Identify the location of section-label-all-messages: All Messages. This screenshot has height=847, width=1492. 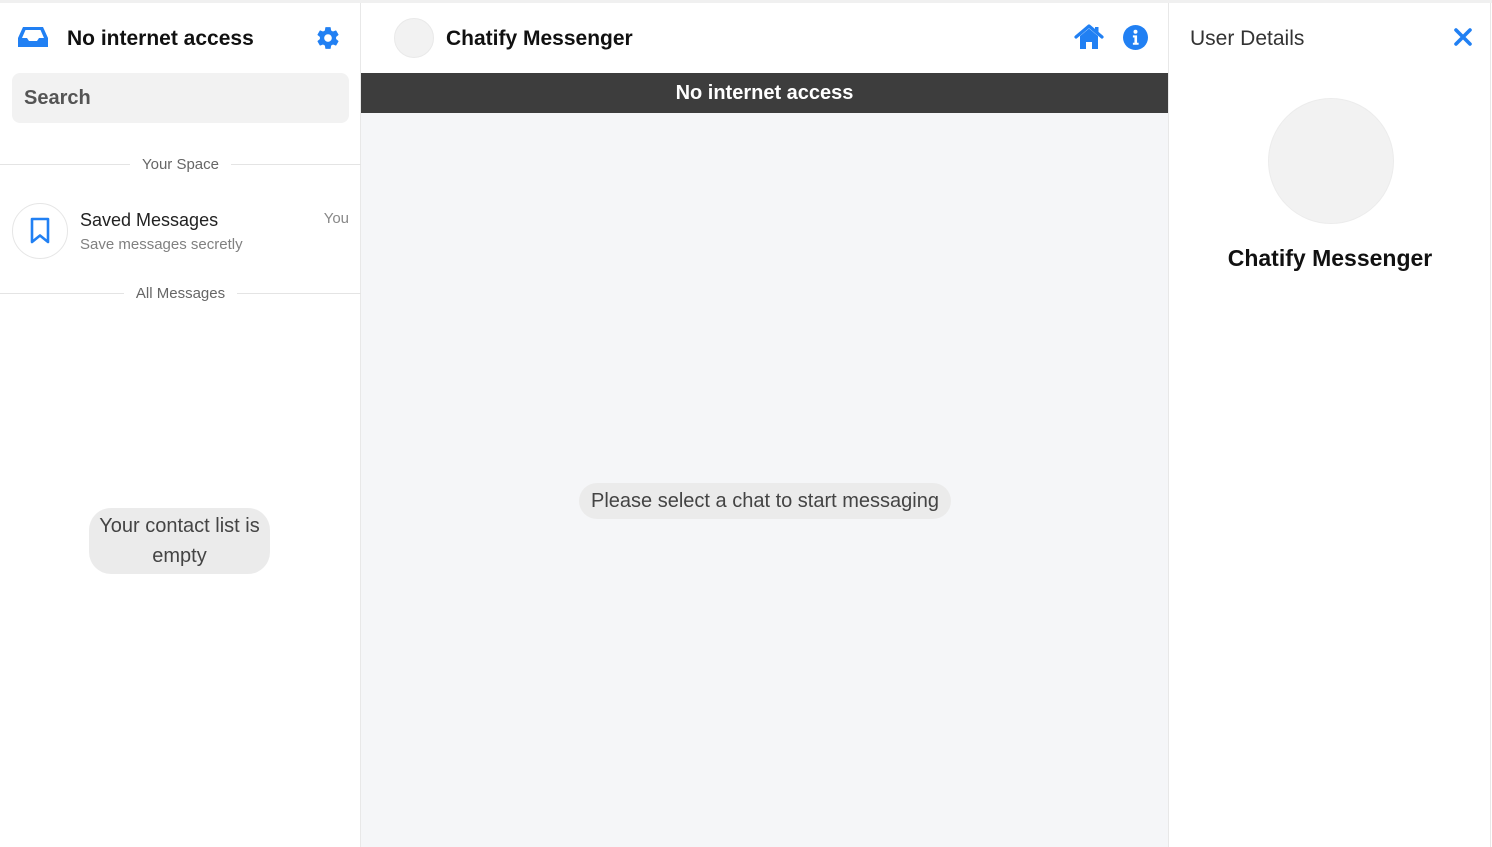
(180, 293).